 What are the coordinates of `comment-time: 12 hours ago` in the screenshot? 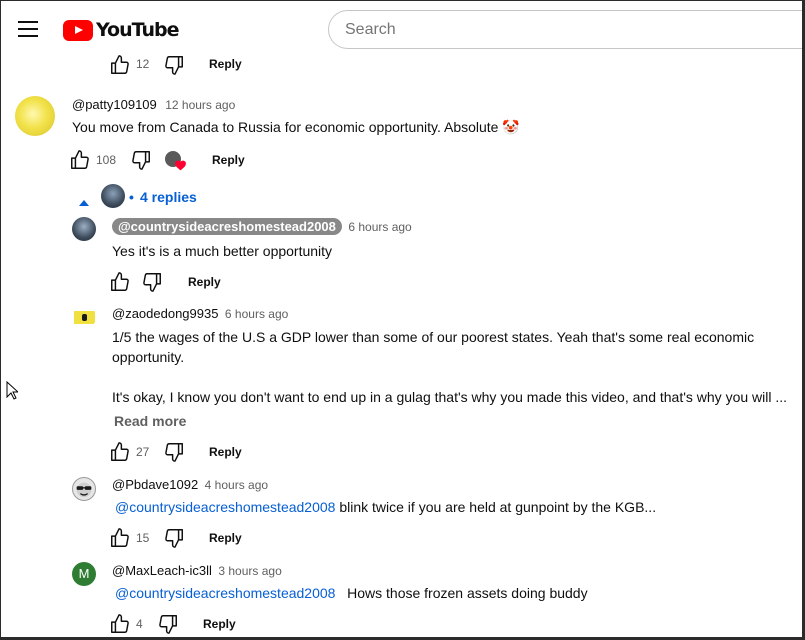 It's located at (200, 105).